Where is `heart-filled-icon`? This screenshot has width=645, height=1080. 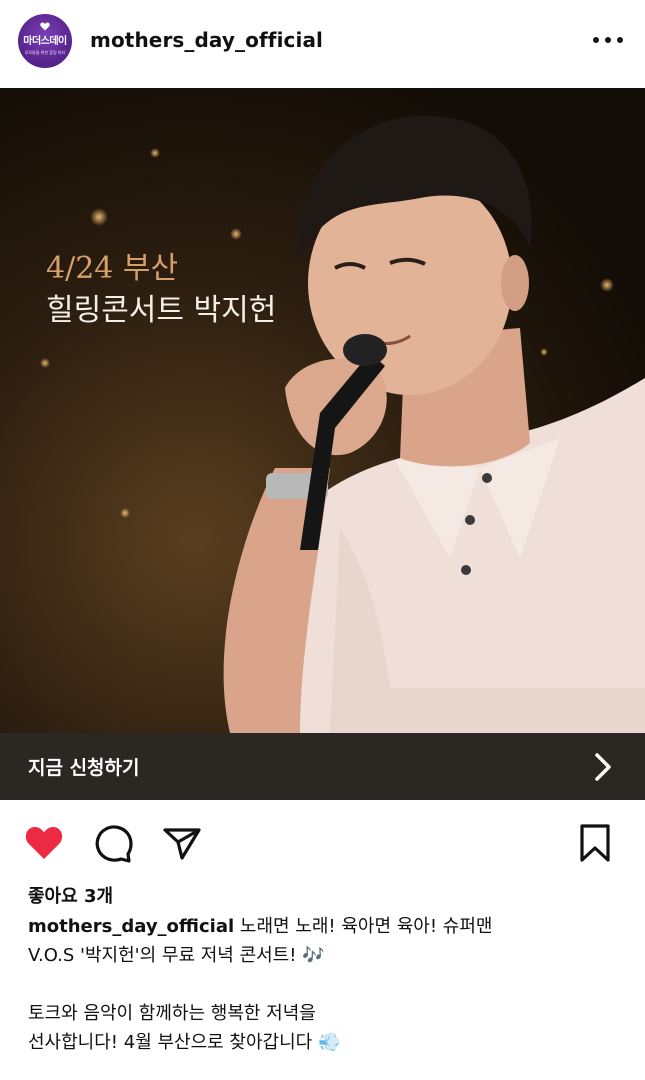 heart-filled-icon is located at coordinates (44, 843).